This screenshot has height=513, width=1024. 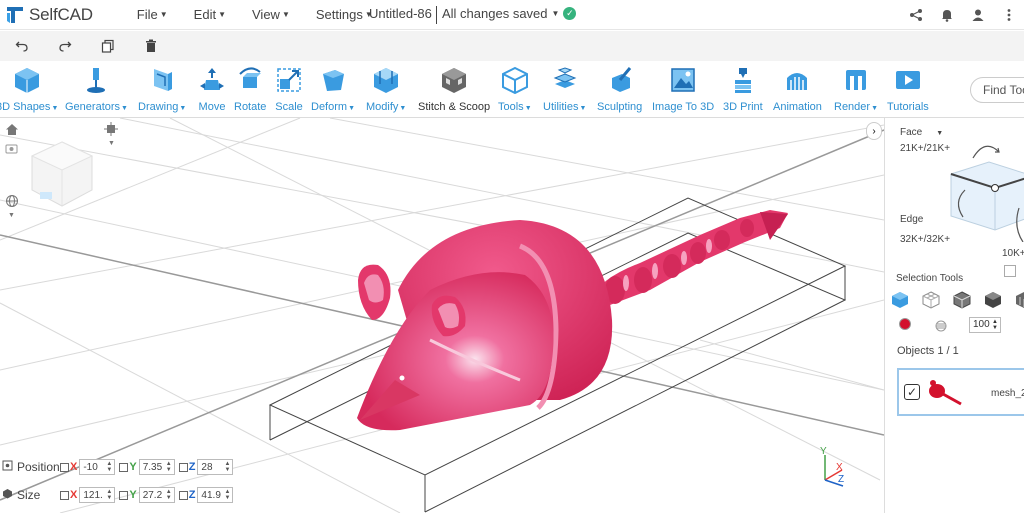 I want to click on tool-render: Render▼, so click(x=856, y=89).